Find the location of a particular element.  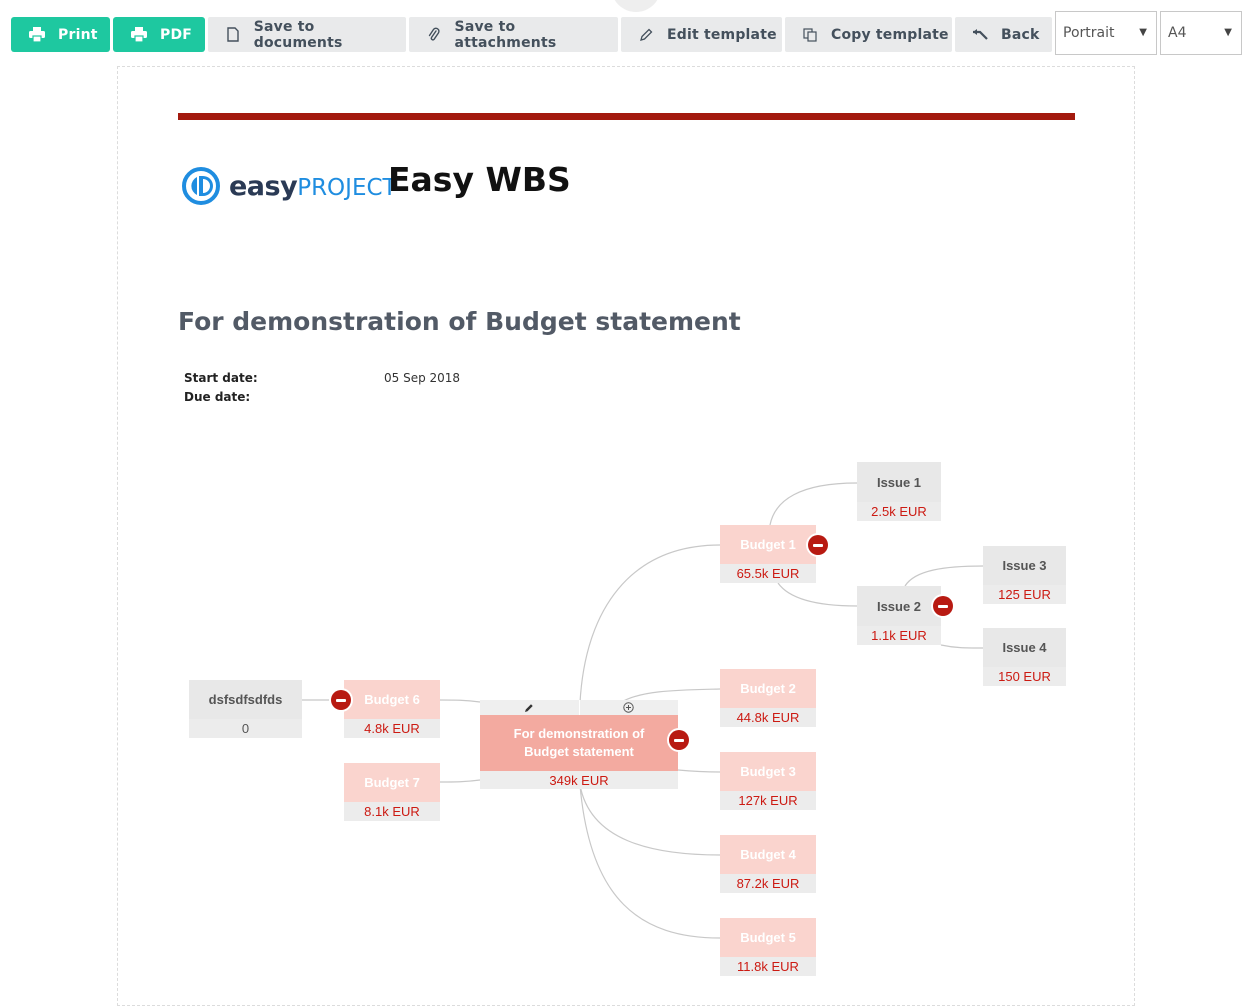

connector-root-budget1 is located at coordinates (650, 624).